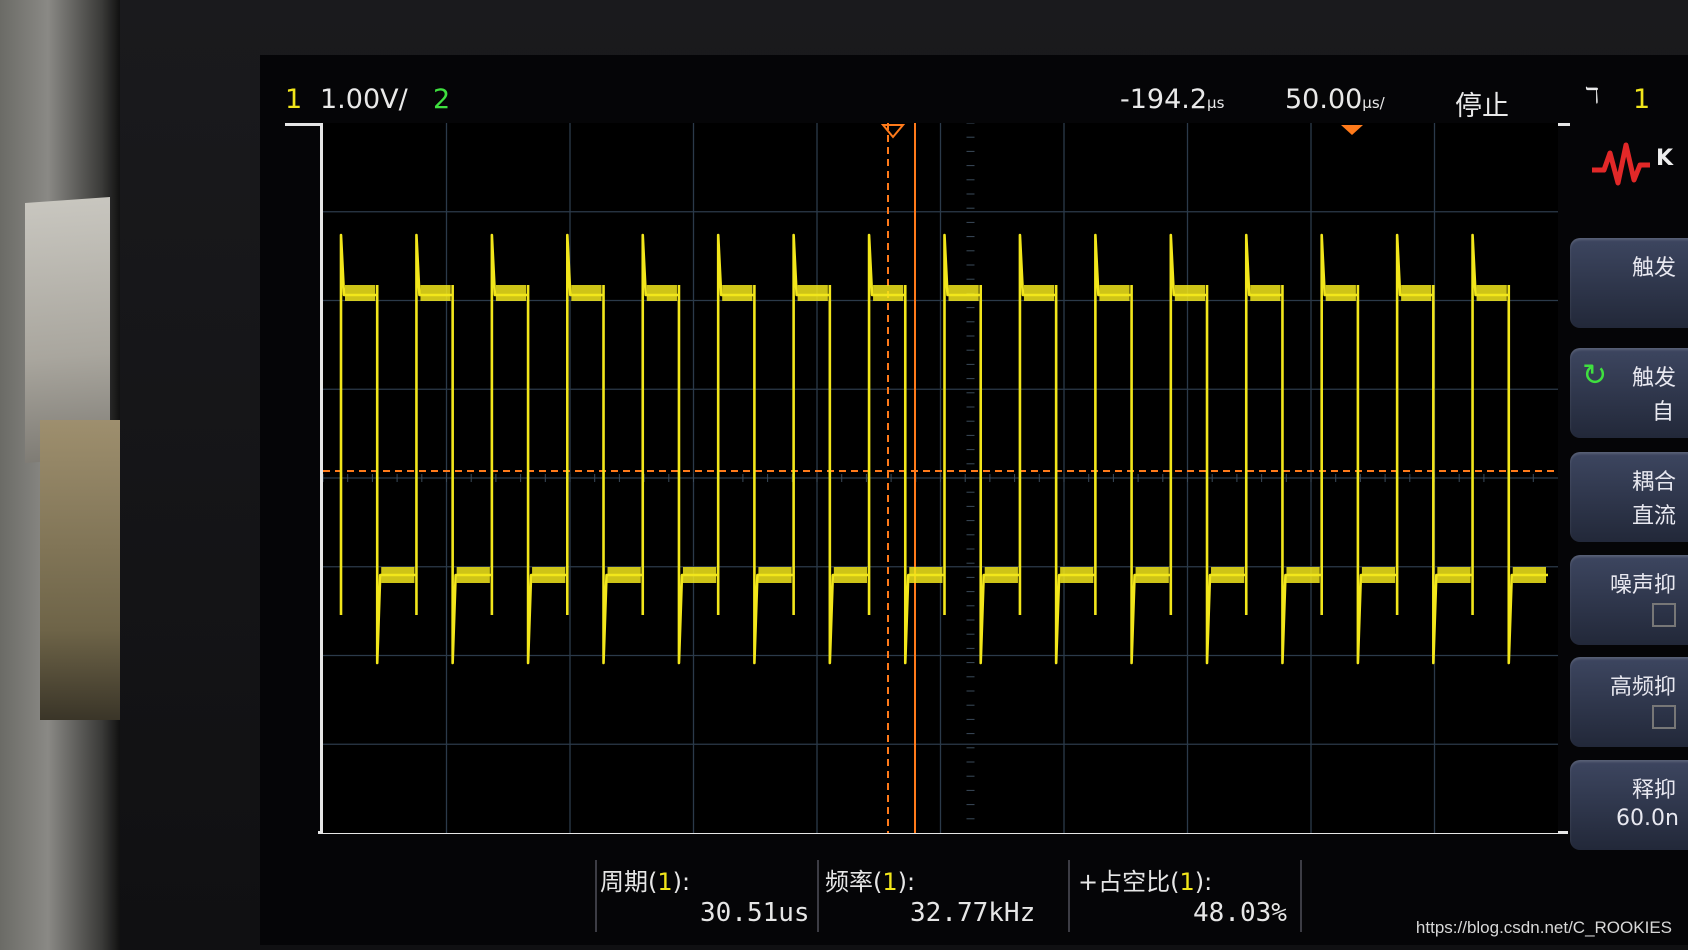  What do you see at coordinates (1629, 600) in the screenshot?
I see `noise-reject-button: 噪声抑` at bounding box center [1629, 600].